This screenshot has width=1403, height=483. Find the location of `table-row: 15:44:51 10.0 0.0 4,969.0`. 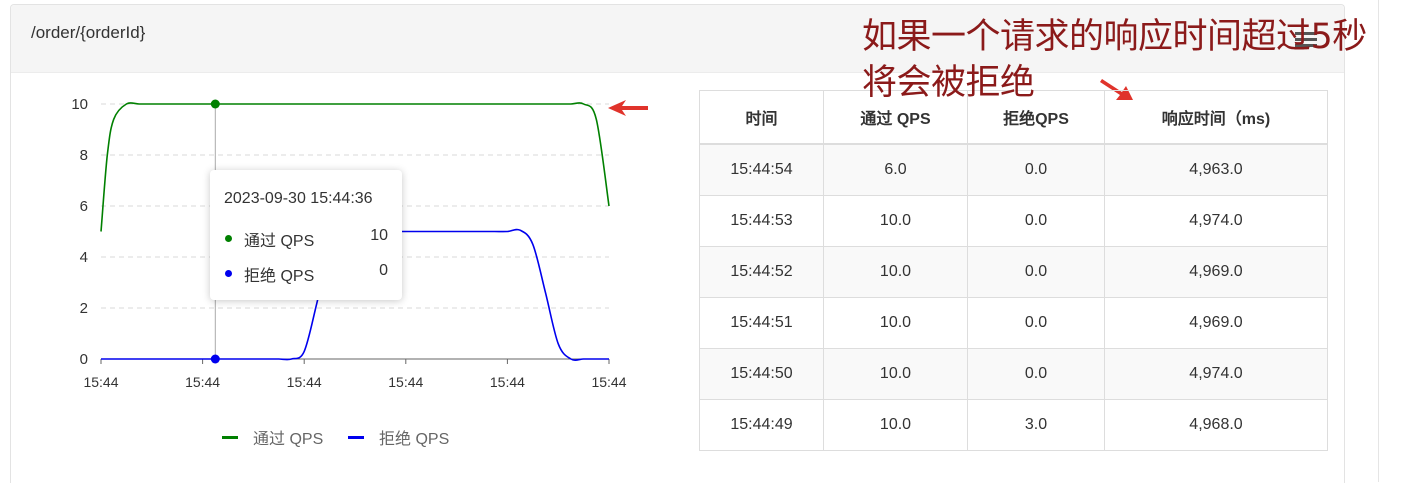

table-row: 15:44:51 10.0 0.0 4,969.0 is located at coordinates (1013, 323).